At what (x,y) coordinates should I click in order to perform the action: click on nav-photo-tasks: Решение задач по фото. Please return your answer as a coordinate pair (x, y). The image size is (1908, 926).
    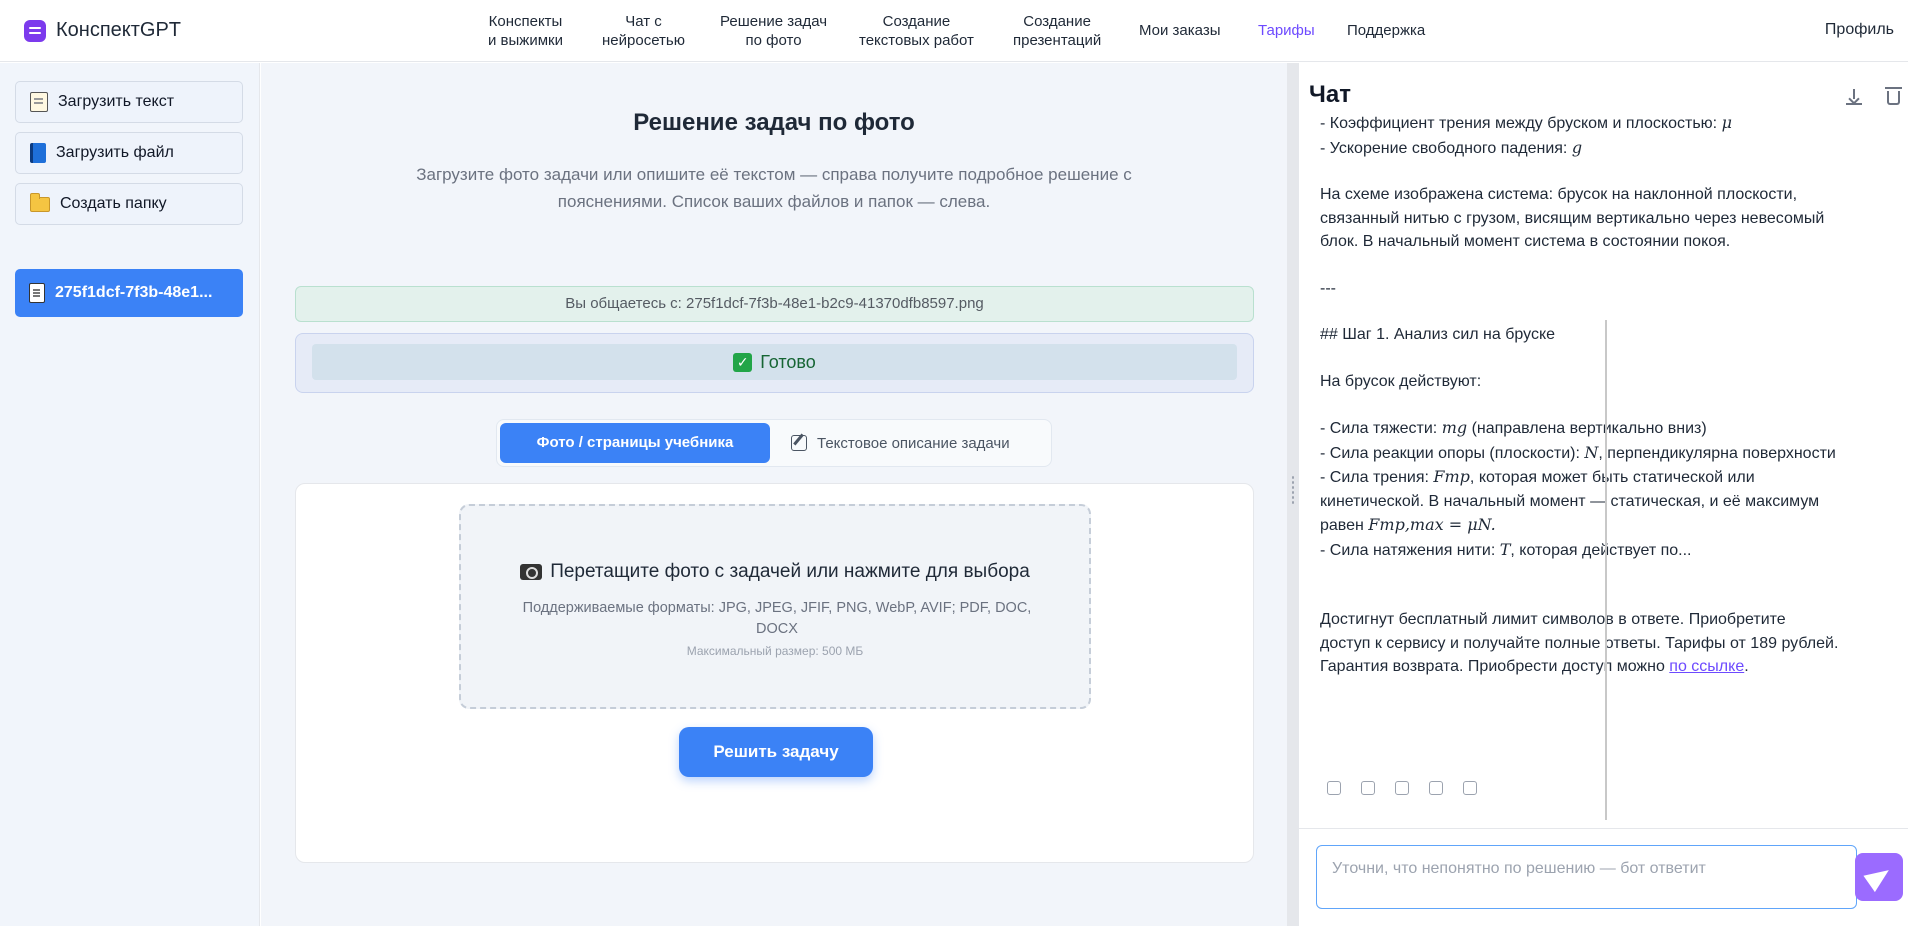
    Looking at the image, I should click on (773, 31).